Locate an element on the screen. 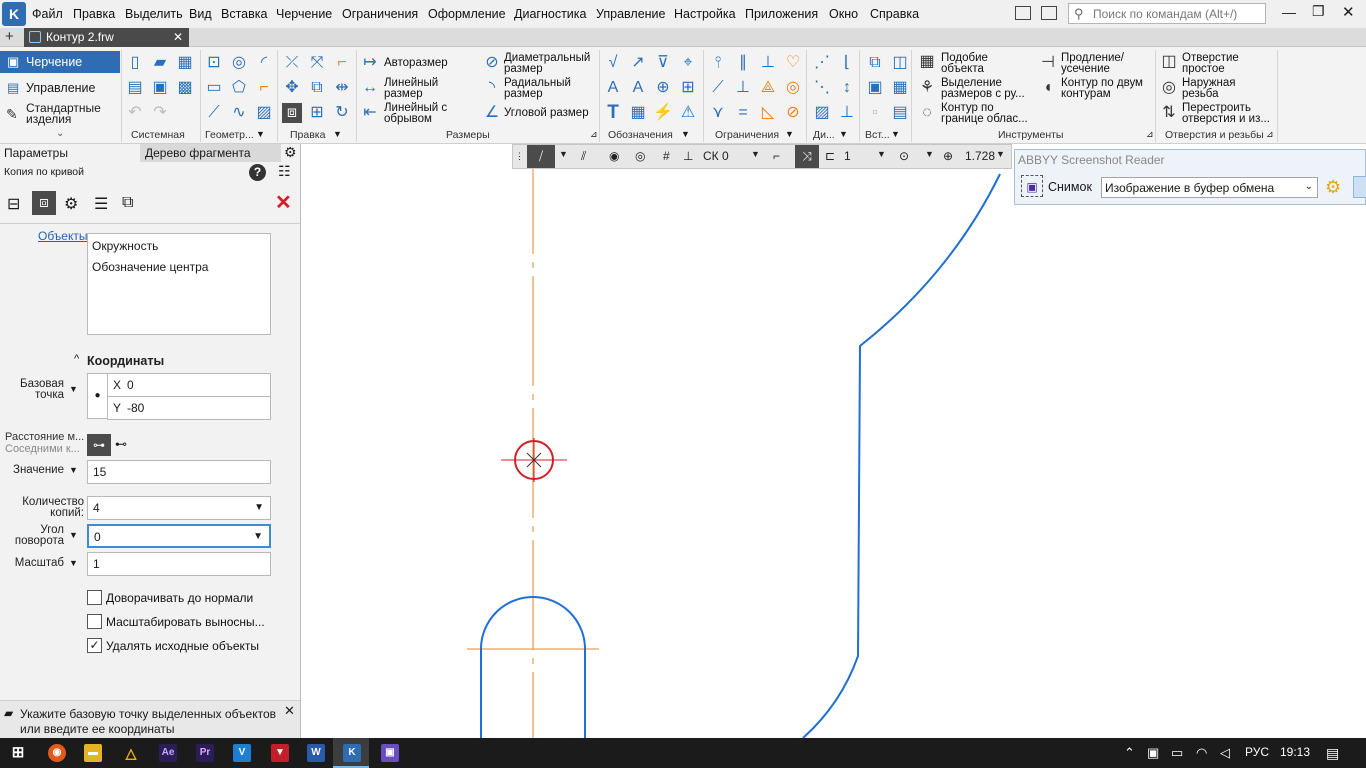 The image size is (1366, 768). spline-icon: ∿ is located at coordinates (239, 113).